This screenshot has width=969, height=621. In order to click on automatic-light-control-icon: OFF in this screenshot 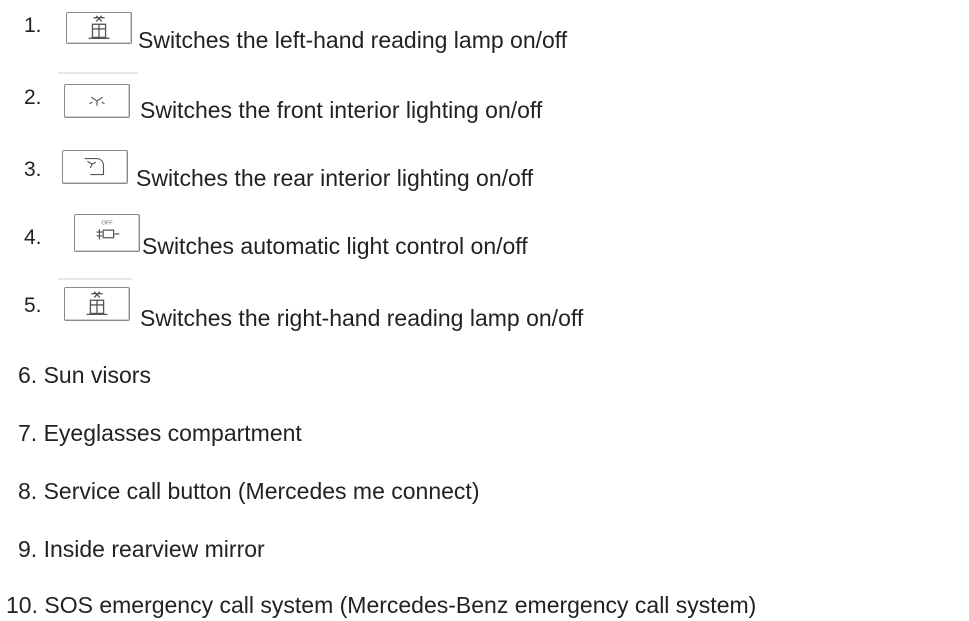, I will do `click(107, 233)`.